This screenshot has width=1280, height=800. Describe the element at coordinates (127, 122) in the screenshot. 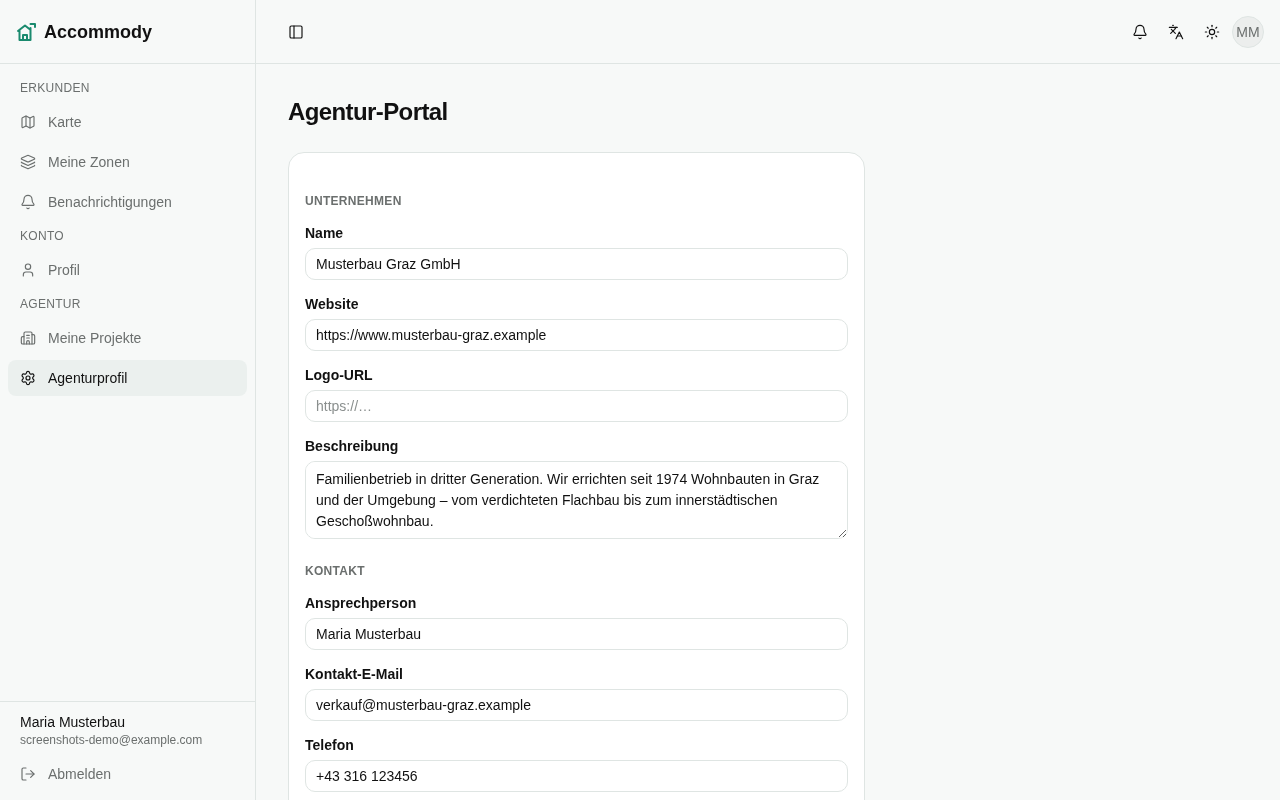

I see `nav-item: Karte` at that location.